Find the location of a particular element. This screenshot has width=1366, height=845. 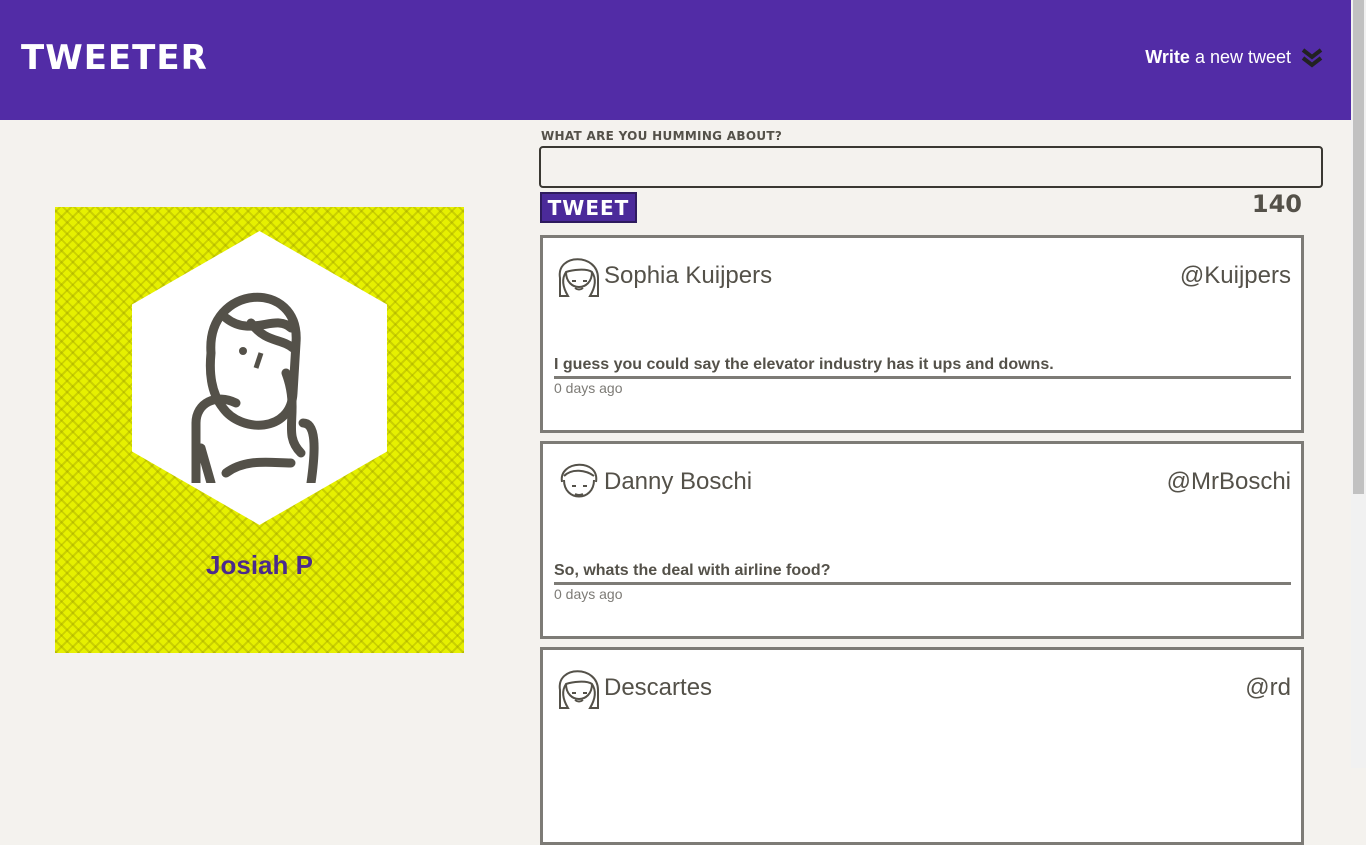

new-tweet-label: a new tweet is located at coordinates (1242, 56).